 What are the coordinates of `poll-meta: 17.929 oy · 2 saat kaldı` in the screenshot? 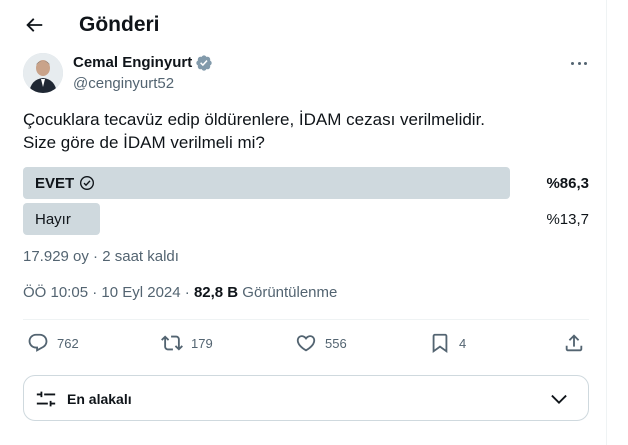 It's located at (101, 256).